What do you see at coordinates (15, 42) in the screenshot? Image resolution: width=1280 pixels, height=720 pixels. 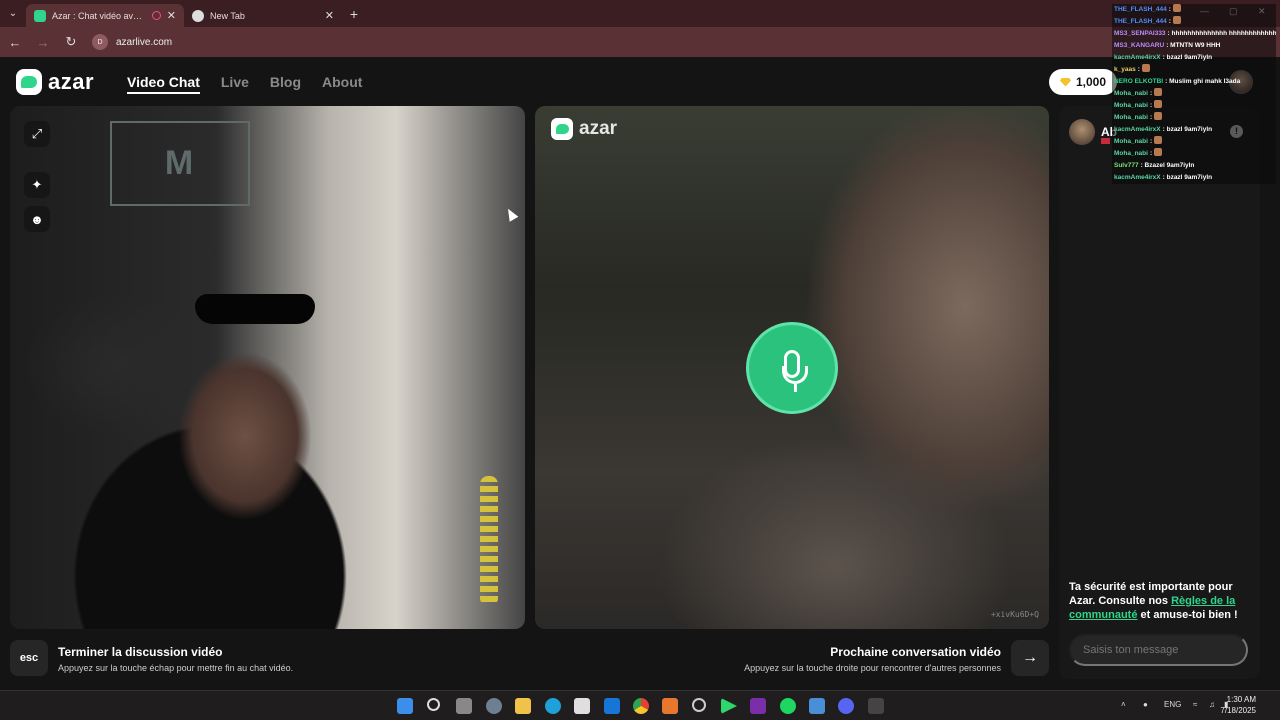 I see `back-icon: ←` at bounding box center [15, 42].